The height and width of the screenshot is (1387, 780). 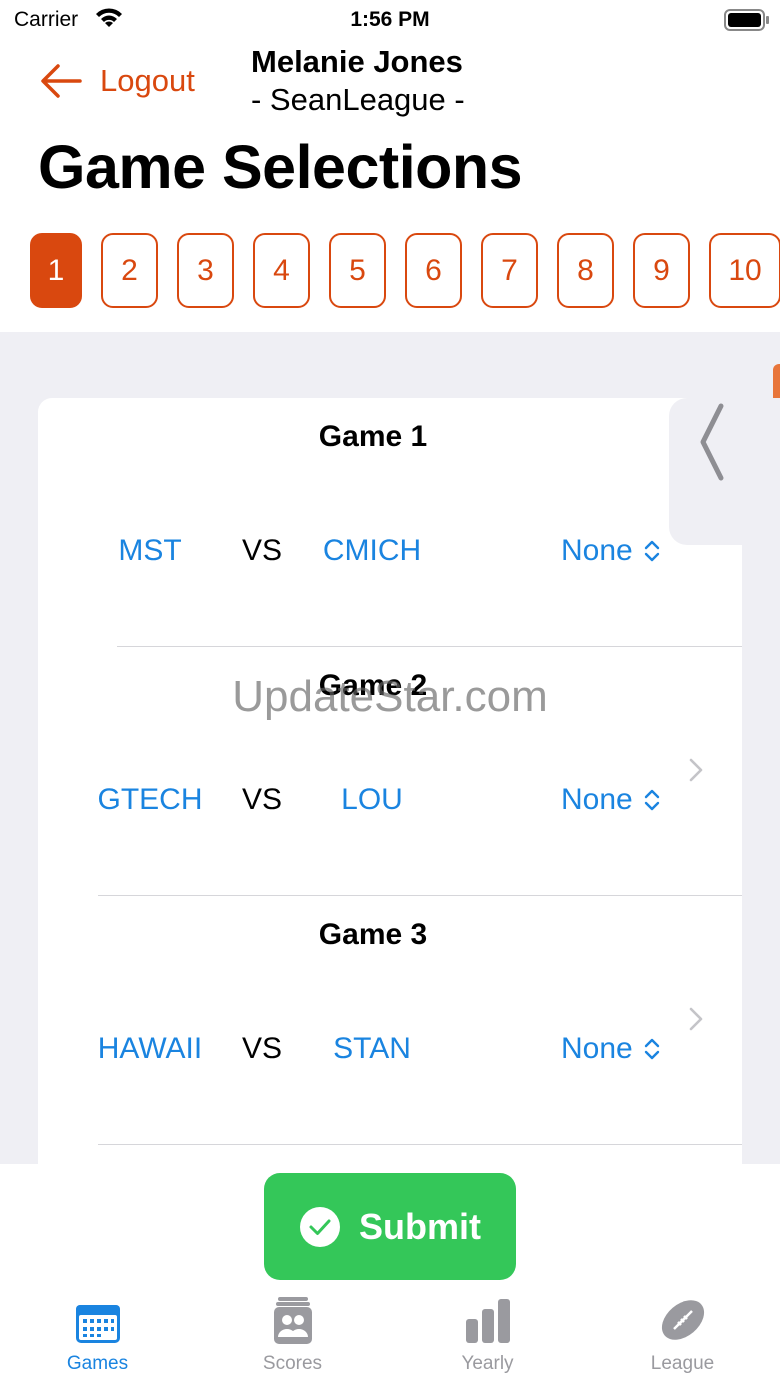 I want to click on game-title: Game 2, so click(x=373, y=685).